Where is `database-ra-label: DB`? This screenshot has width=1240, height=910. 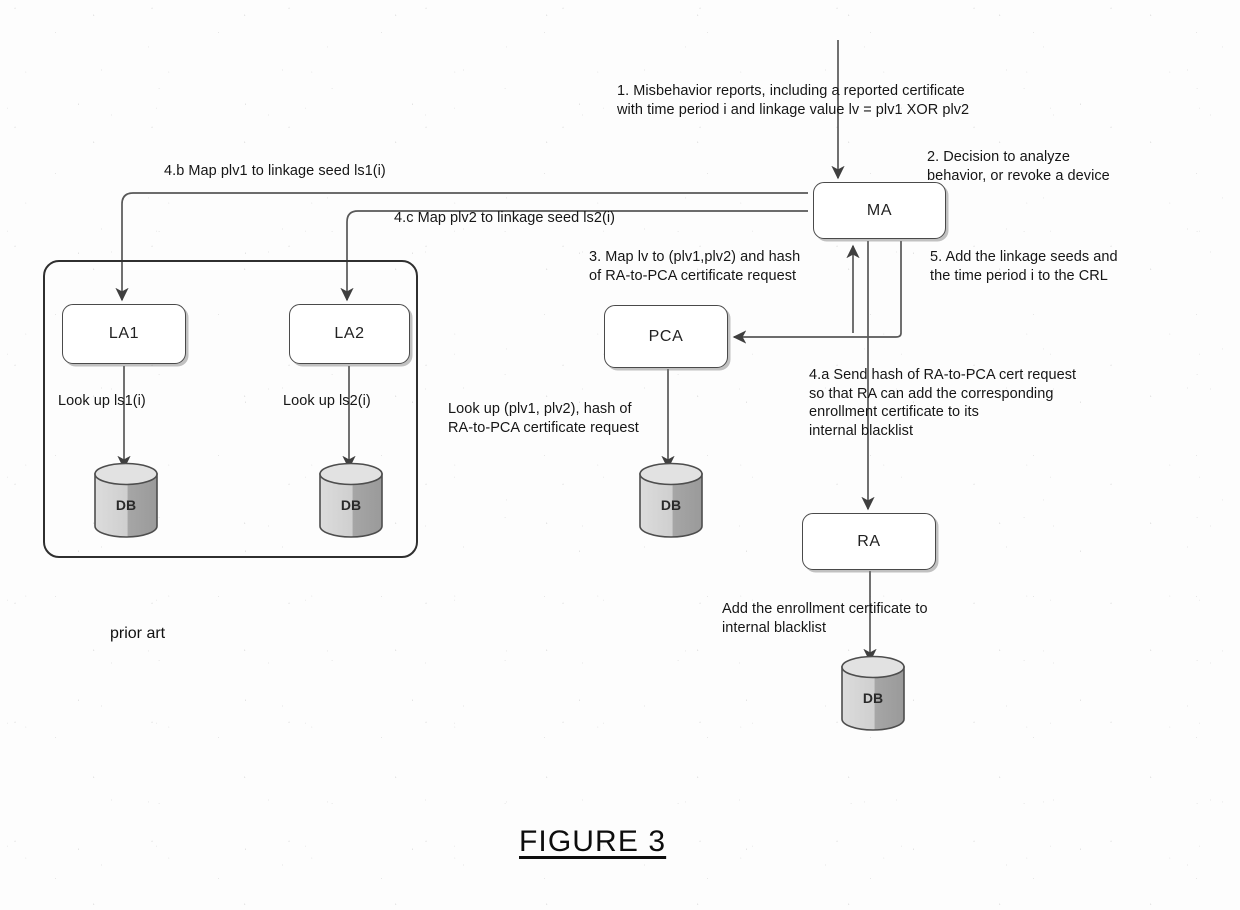 database-ra-label: DB is located at coordinates (873, 698).